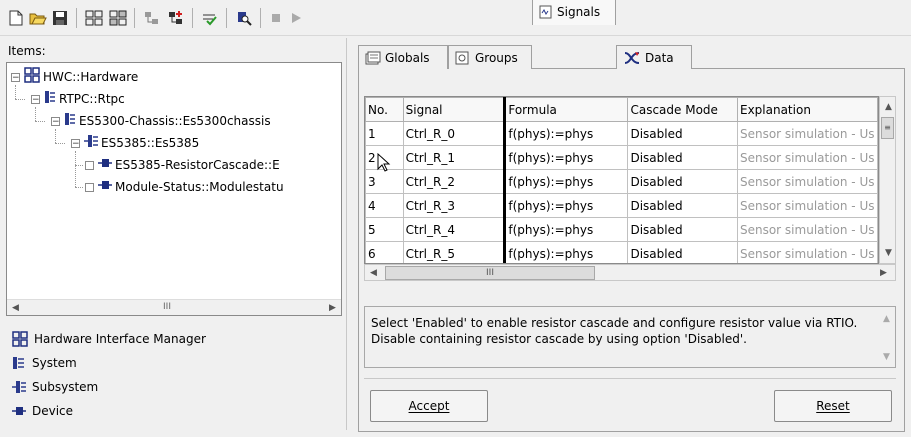 The width and height of the screenshot is (911, 437). I want to click on cell-signal: Ctrl_R_1, so click(454, 157).